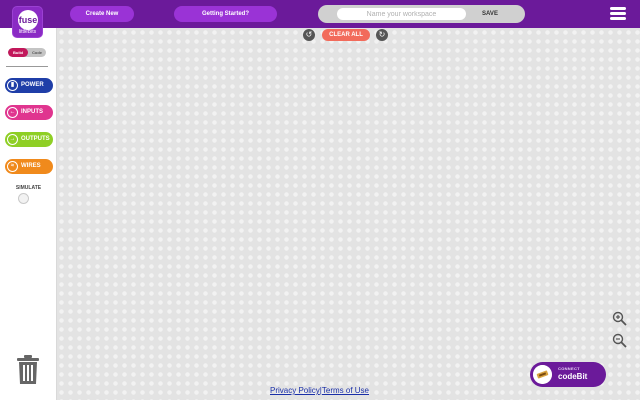  Describe the element at coordinates (18, 52) in the screenshot. I see `build-mode-option: Build` at that location.